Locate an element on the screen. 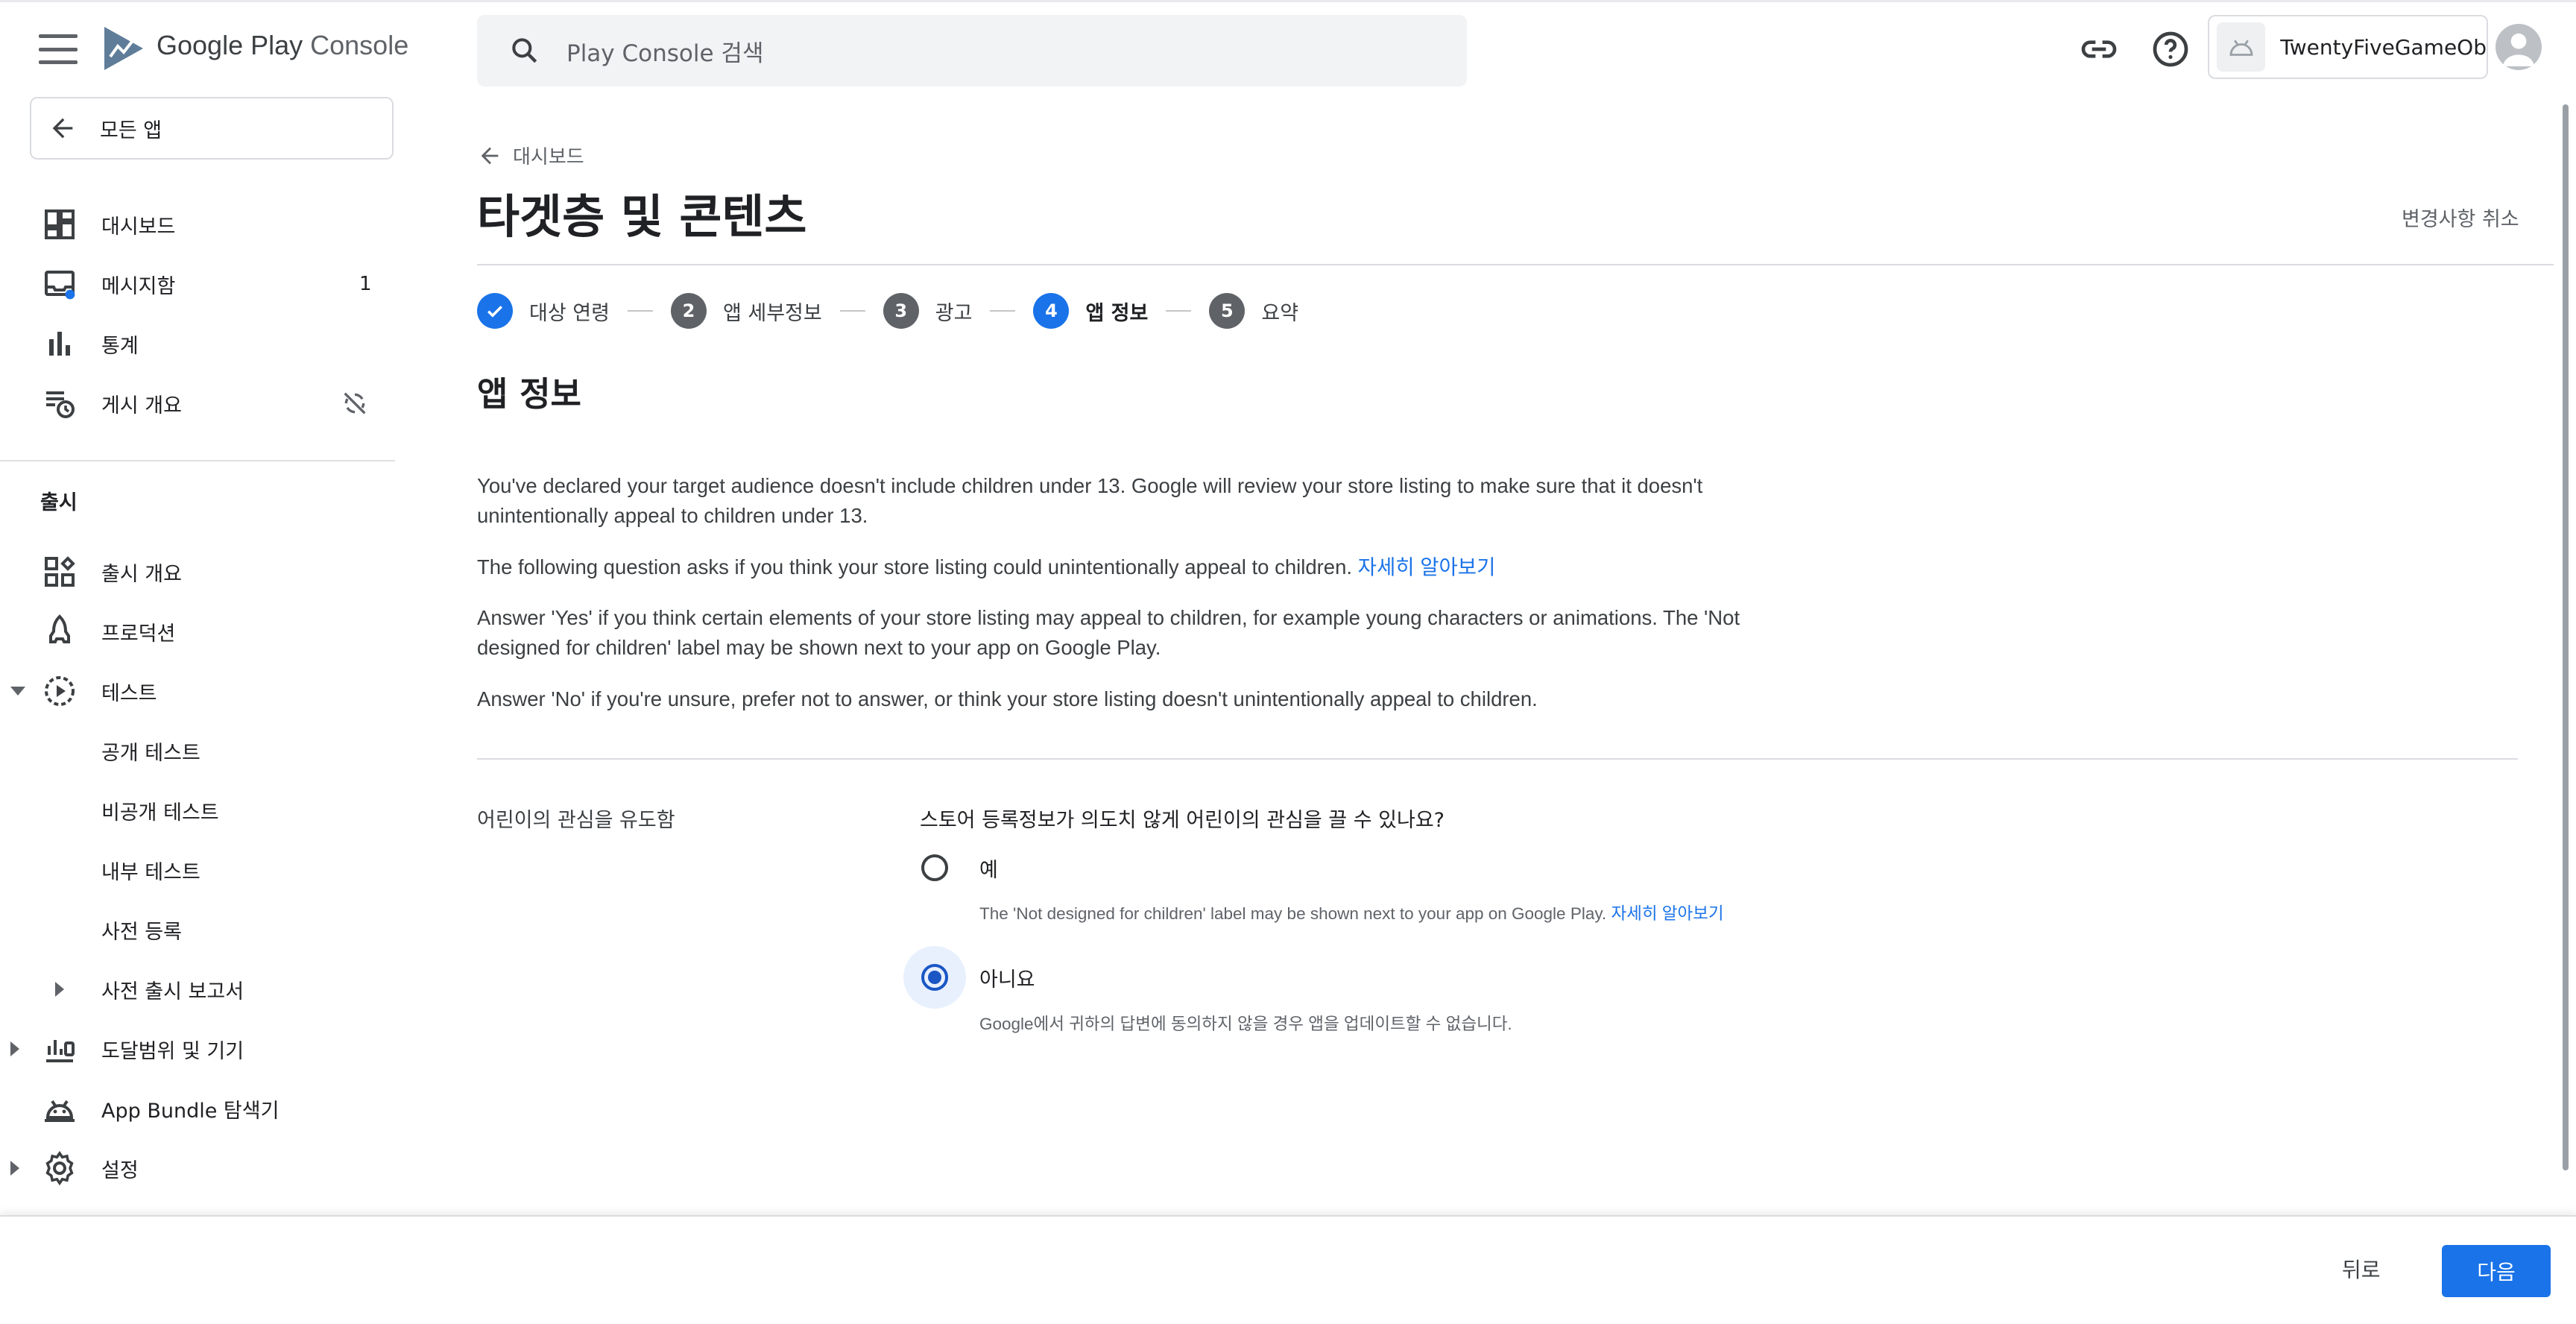 The image size is (2576, 1324). sidebar-item-settings: 설정 is located at coordinates (198, 1168).